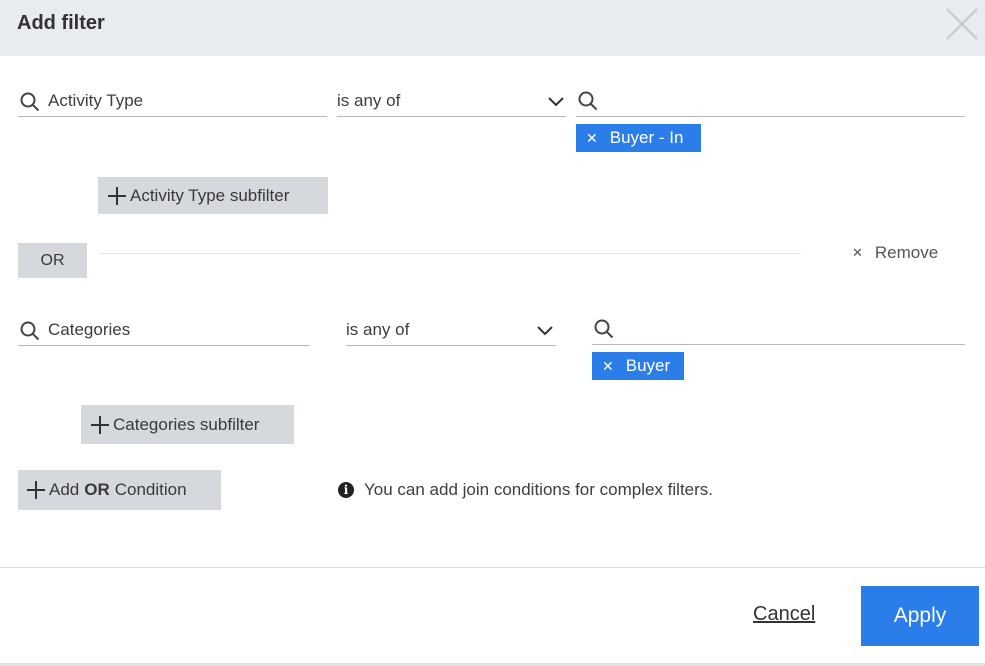  What do you see at coordinates (96, 100) in the screenshot?
I see `field-label: Activity Type` at bounding box center [96, 100].